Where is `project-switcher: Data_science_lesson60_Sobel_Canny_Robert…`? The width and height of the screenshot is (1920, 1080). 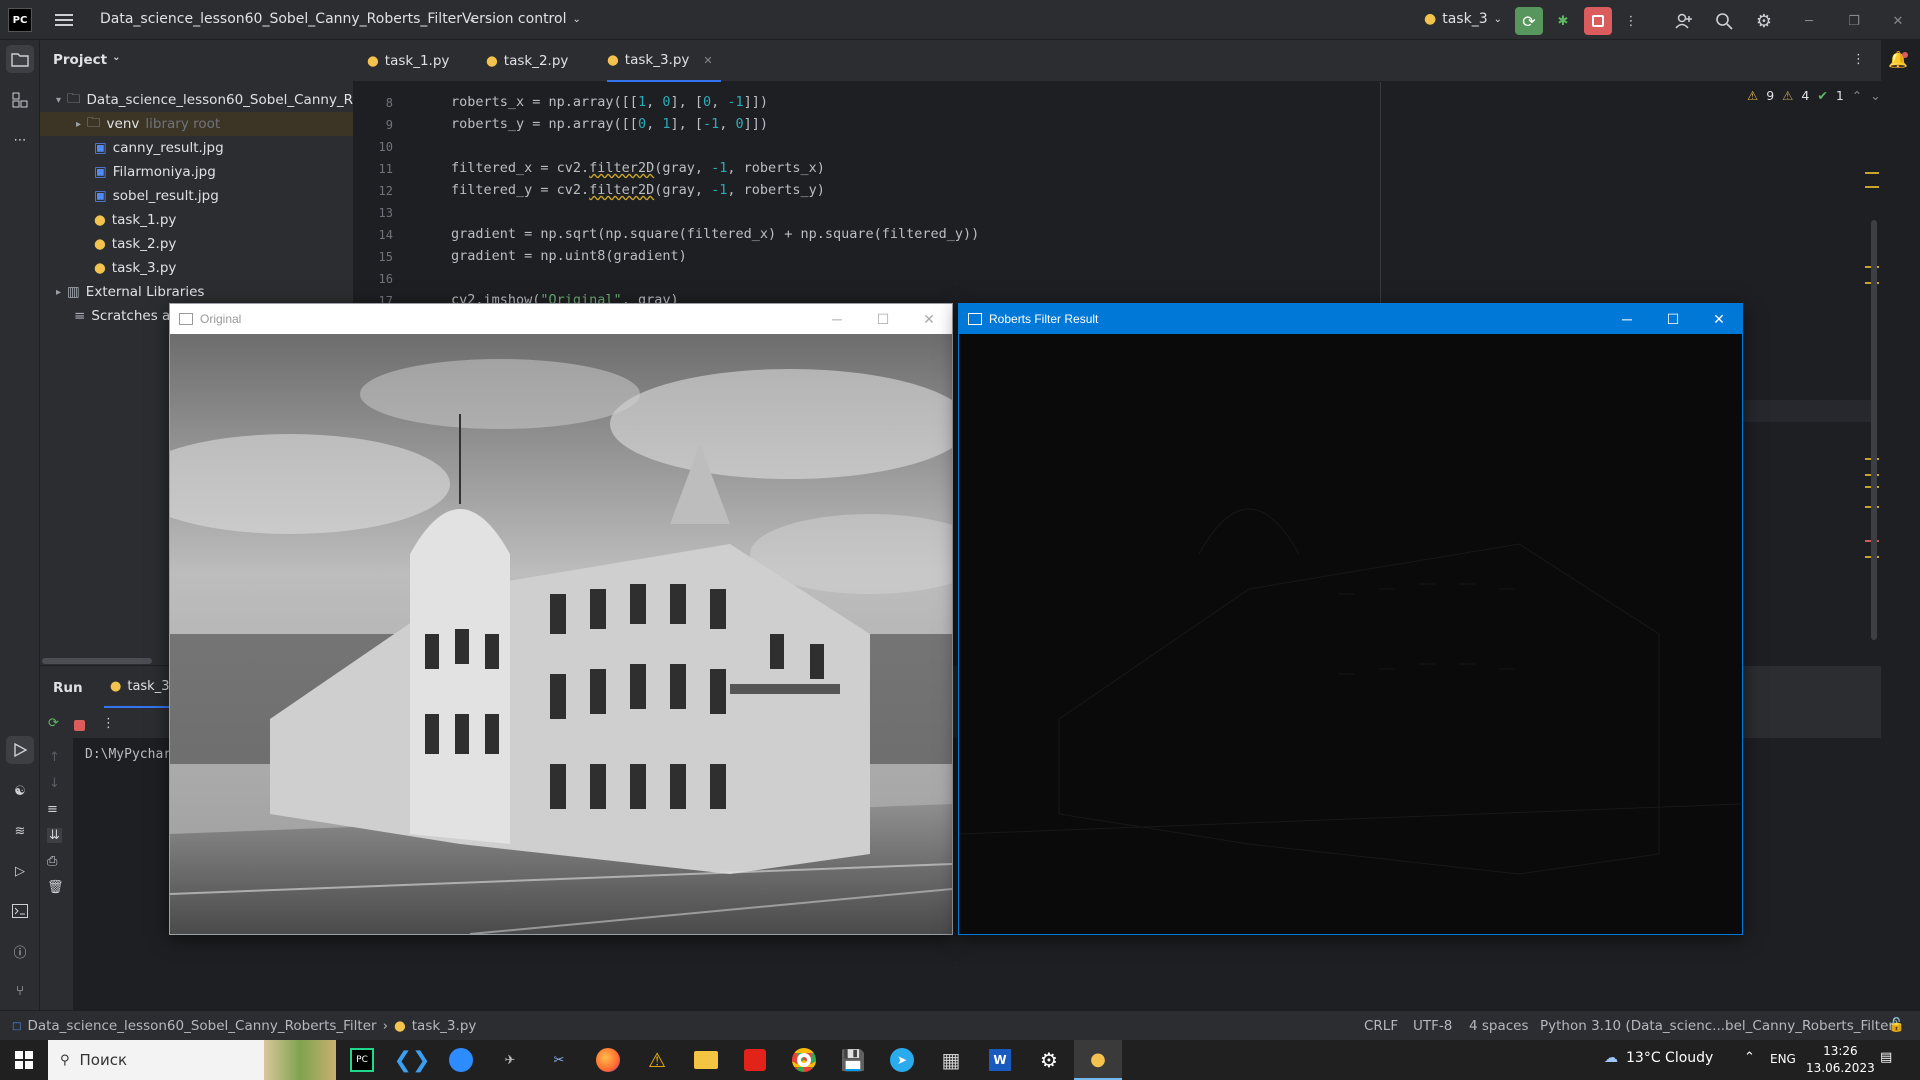 project-switcher: Data_science_lesson60_Sobel_Canny_Robert… is located at coordinates (288, 19).